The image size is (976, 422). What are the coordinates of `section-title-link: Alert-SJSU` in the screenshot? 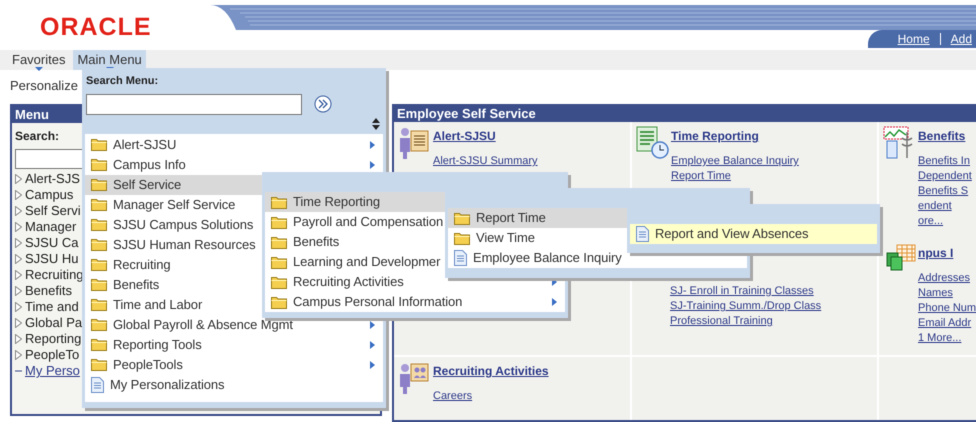 It's located at (485, 135).